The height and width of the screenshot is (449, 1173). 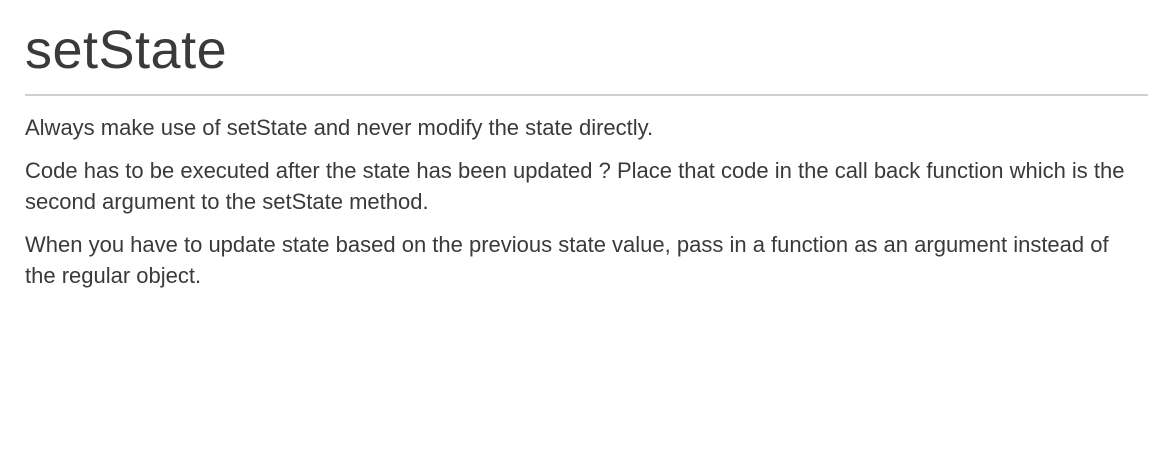 What do you see at coordinates (126, 50) in the screenshot?
I see `slide-title: setState` at bounding box center [126, 50].